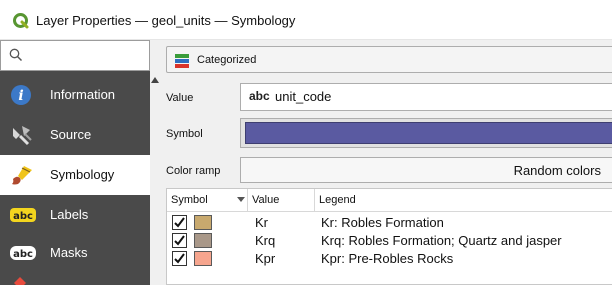  What do you see at coordinates (83, 94) in the screenshot?
I see `sidebar-item-label: Information` at bounding box center [83, 94].